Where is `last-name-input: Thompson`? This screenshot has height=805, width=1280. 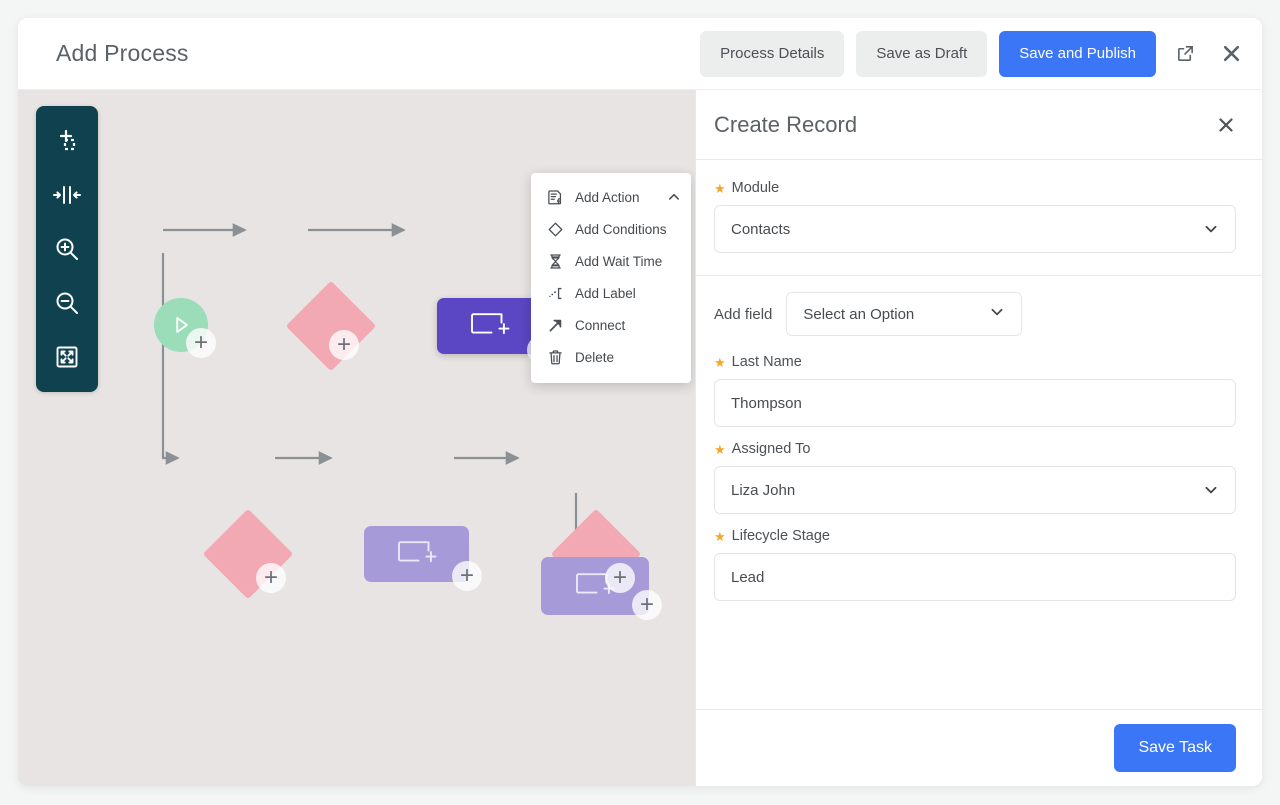
last-name-input: Thompson is located at coordinates (975, 403).